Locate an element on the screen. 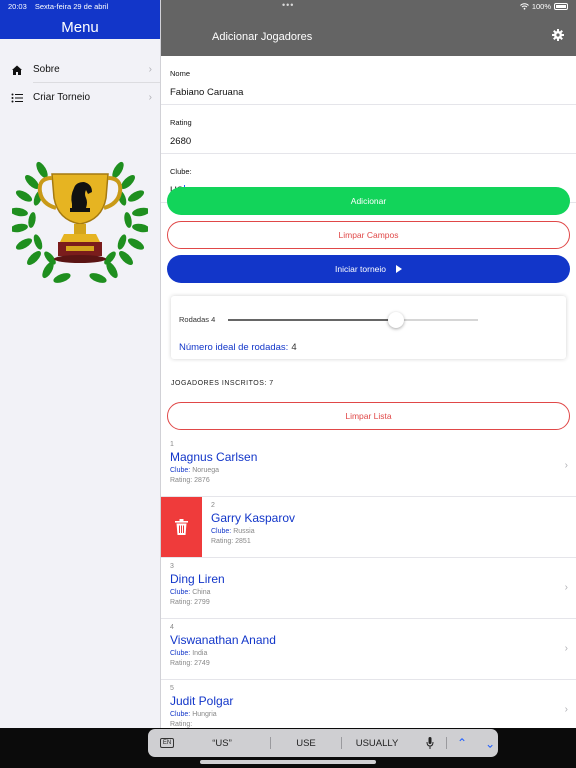 The image size is (576, 768). player-rating-value: 2851 is located at coordinates (243, 541).